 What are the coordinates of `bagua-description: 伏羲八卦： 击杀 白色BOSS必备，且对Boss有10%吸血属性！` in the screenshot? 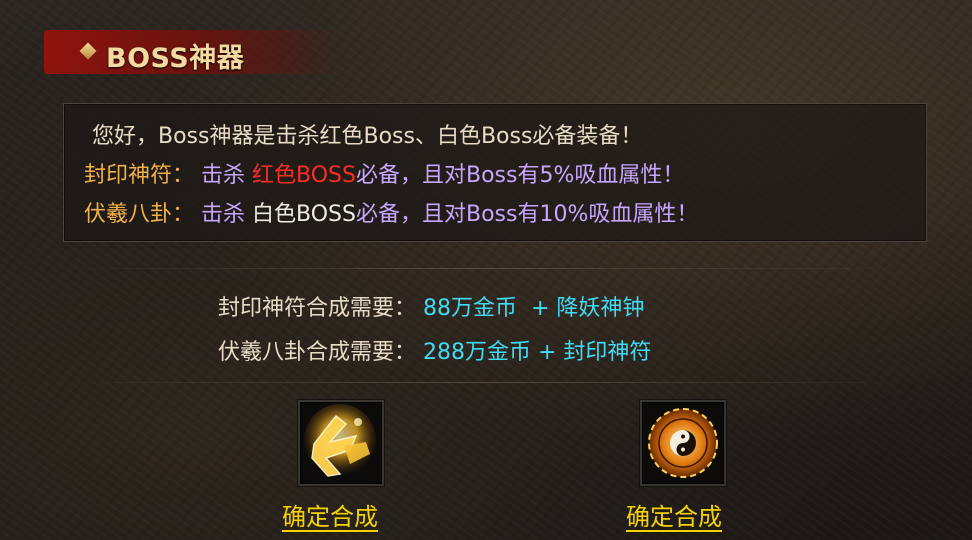 It's located at (391, 212).